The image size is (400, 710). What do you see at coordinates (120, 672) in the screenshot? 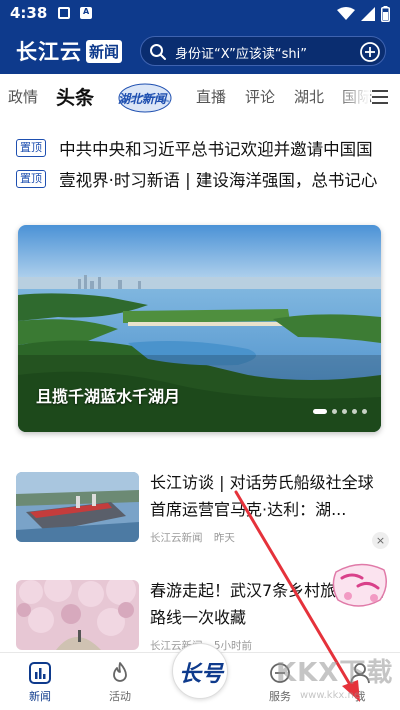
I see `flame-icon` at bounding box center [120, 672].